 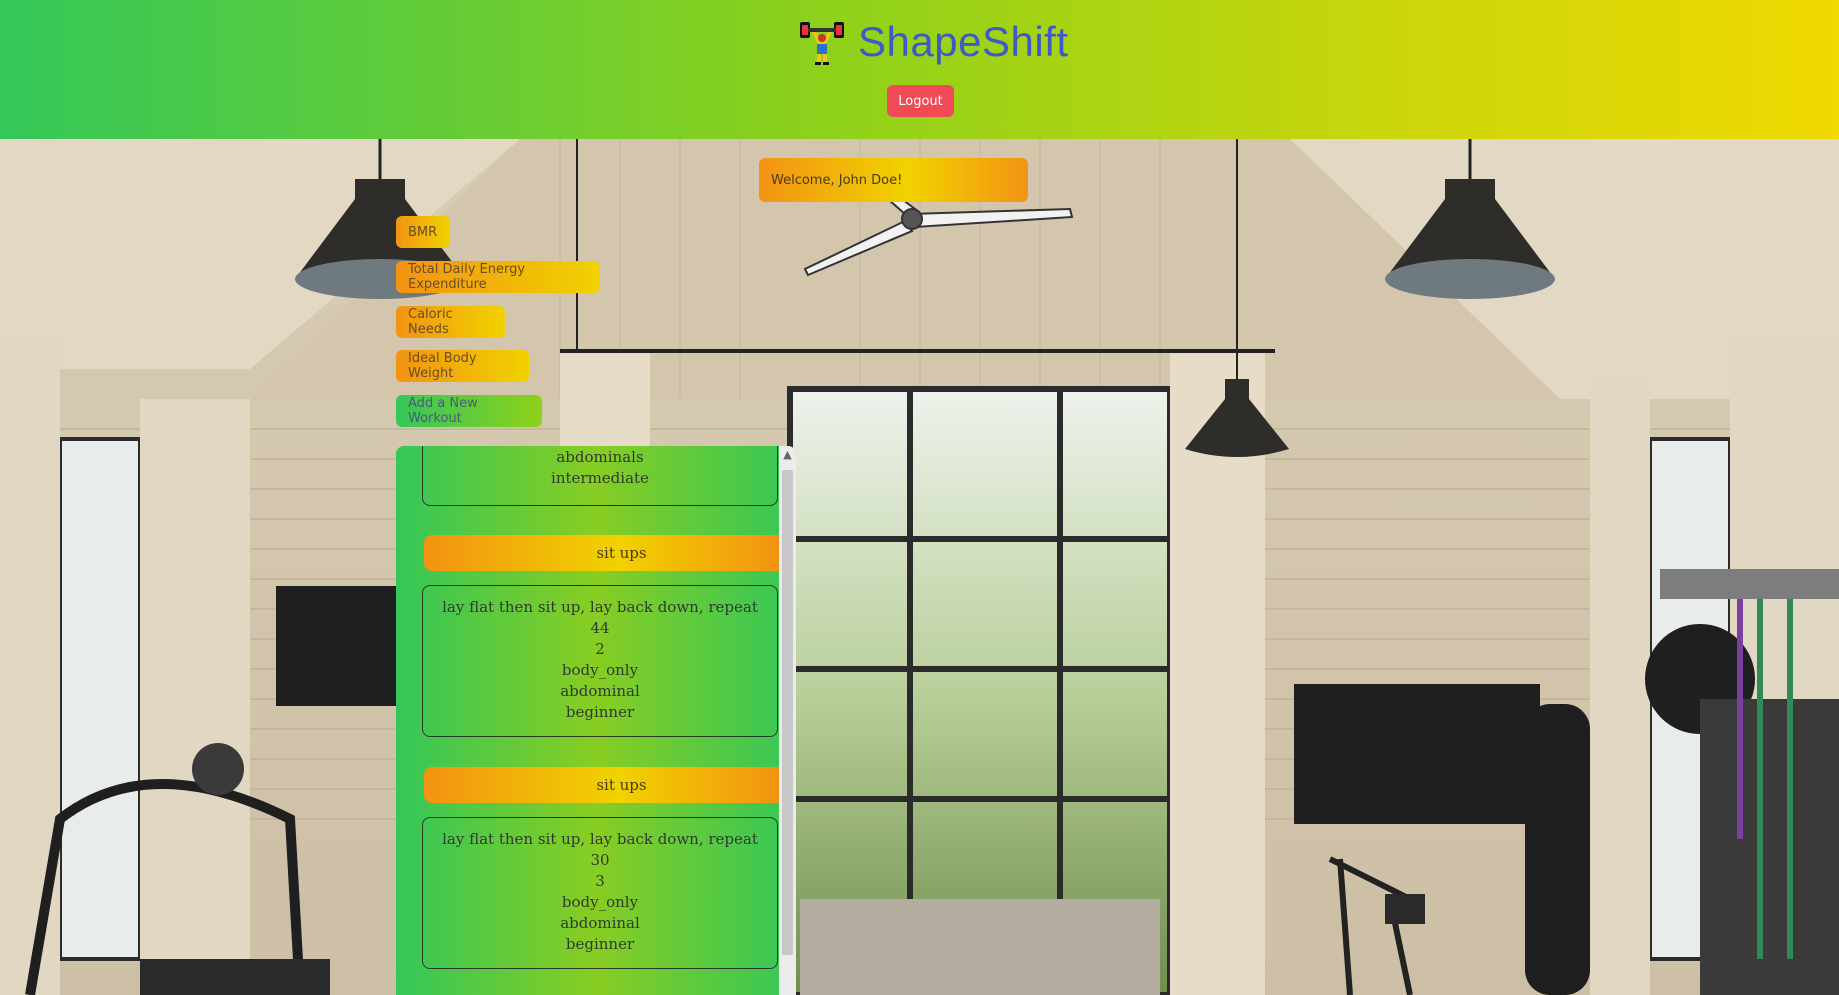 What do you see at coordinates (600, 860) in the screenshot?
I see `workout-reps: 30` at bounding box center [600, 860].